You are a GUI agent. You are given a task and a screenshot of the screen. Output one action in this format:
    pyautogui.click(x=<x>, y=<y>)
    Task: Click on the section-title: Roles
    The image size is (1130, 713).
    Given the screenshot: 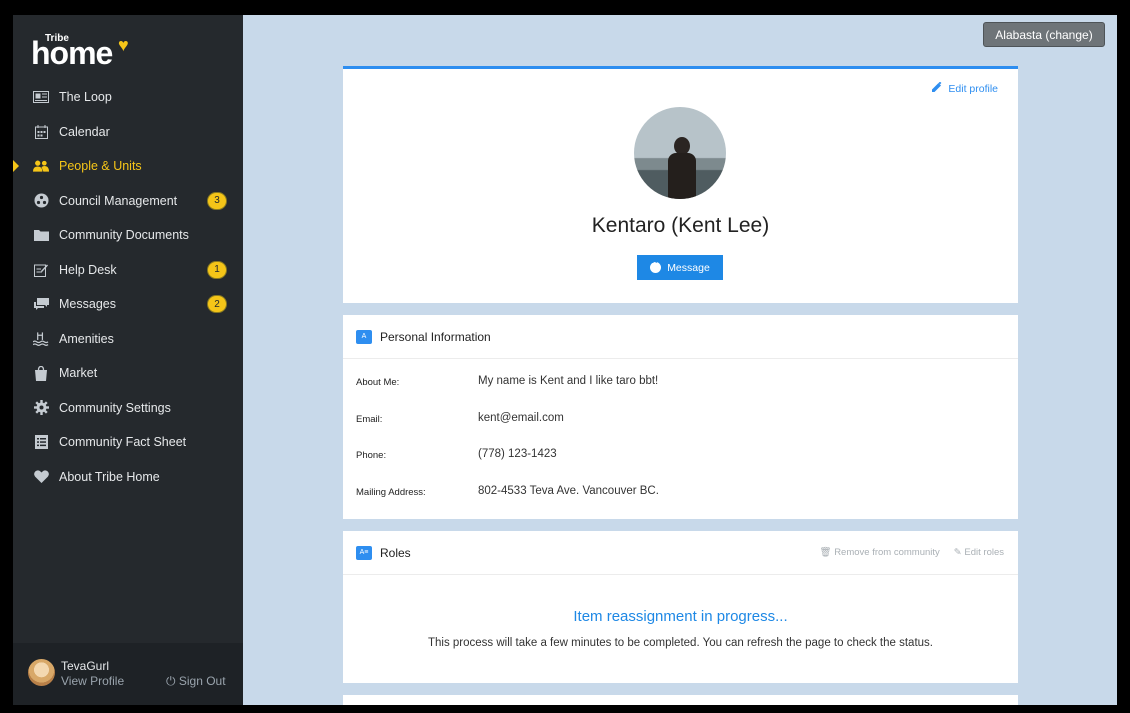 What is the action you would take?
    pyautogui.click(x=395, y=552)
    